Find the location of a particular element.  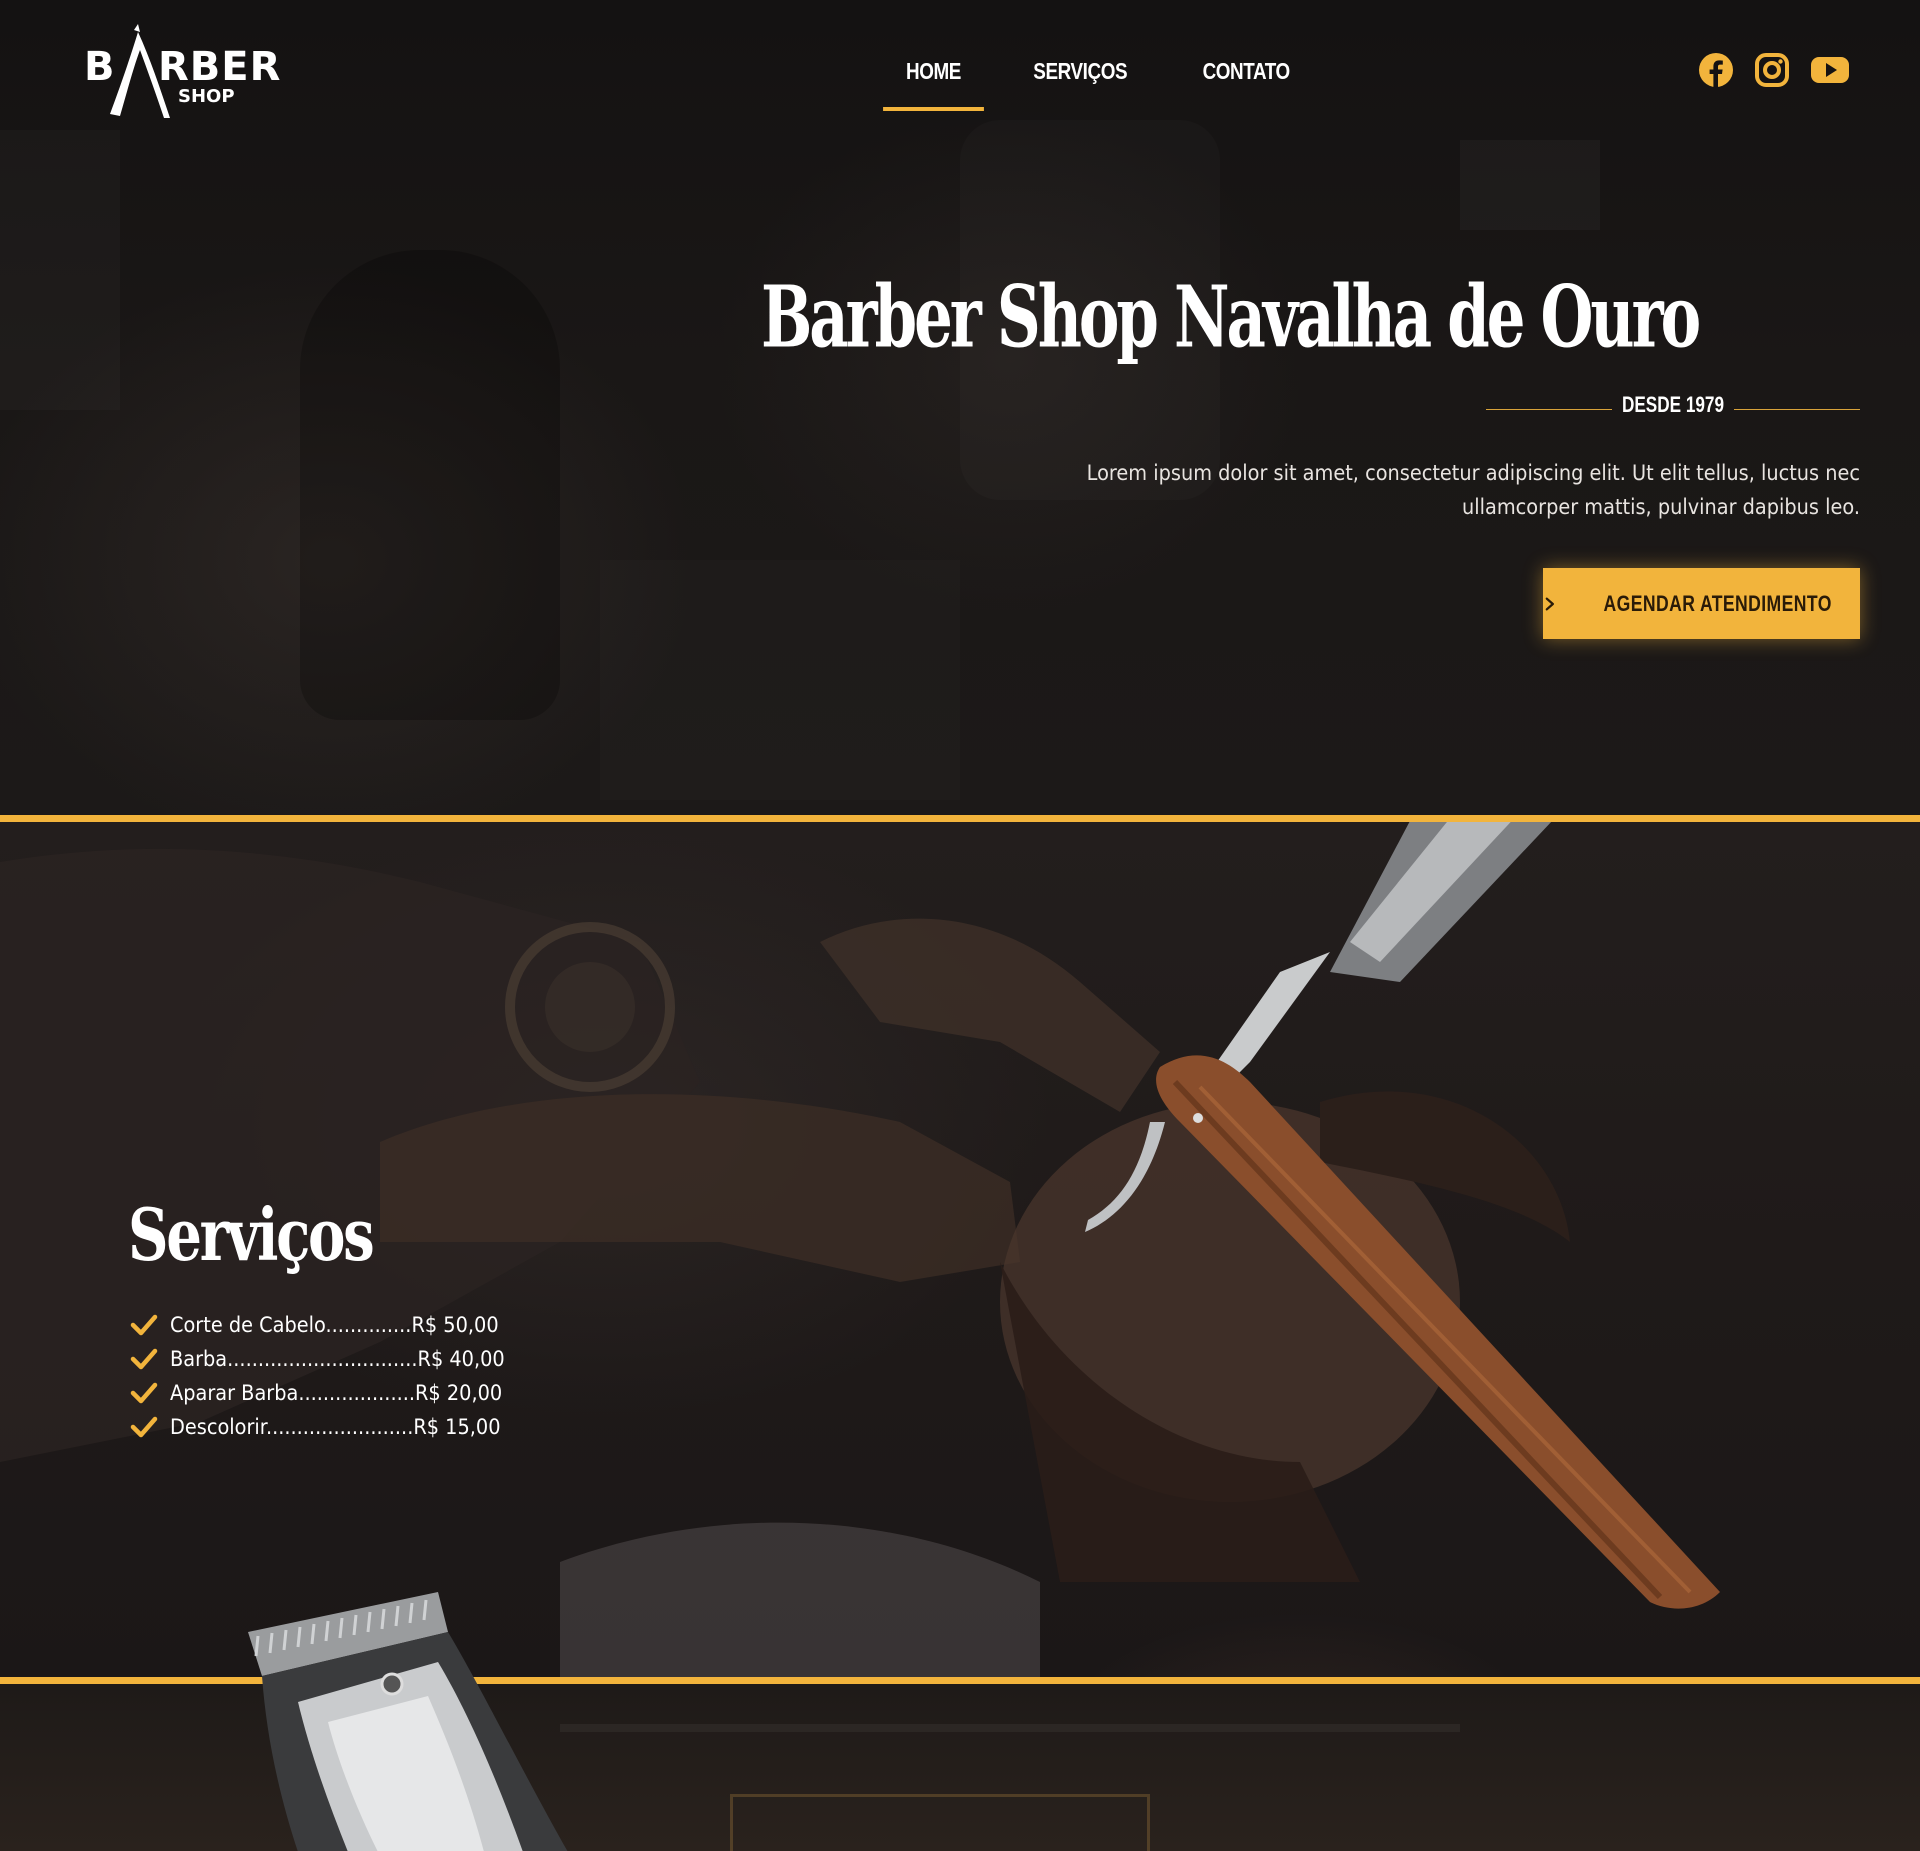

cta-label: AGENDAR ATENDIMENTO is located at coordinates (1717, 603).